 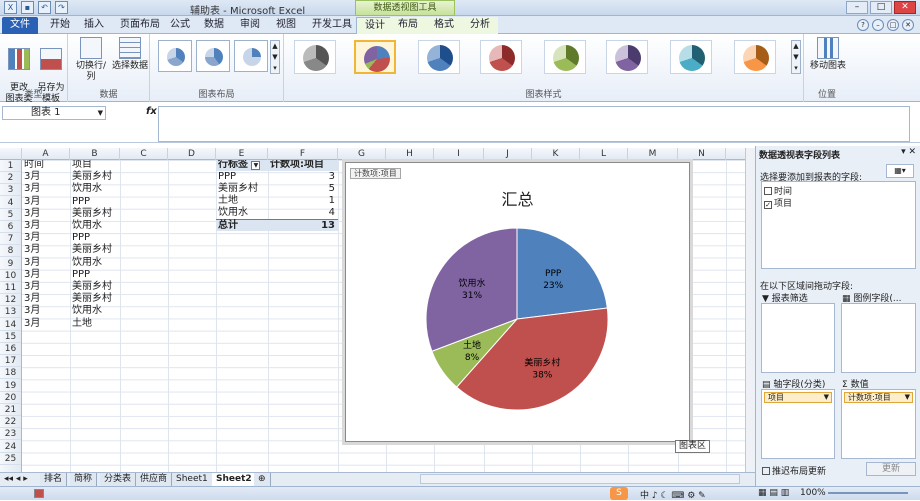 I want to click on row-header: 18, so click(x=10, y=373).